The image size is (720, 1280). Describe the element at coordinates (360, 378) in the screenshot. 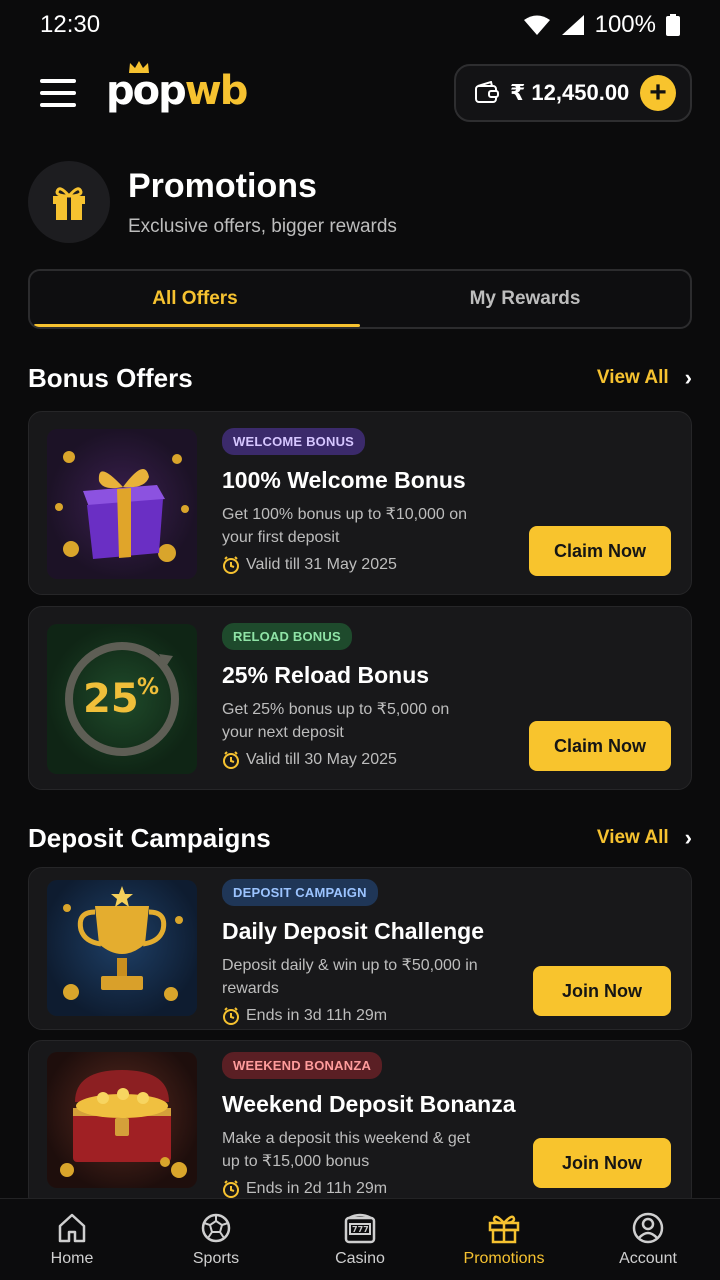

I see `bonus-offers-header: Bonus Offers View All ›` at that location.